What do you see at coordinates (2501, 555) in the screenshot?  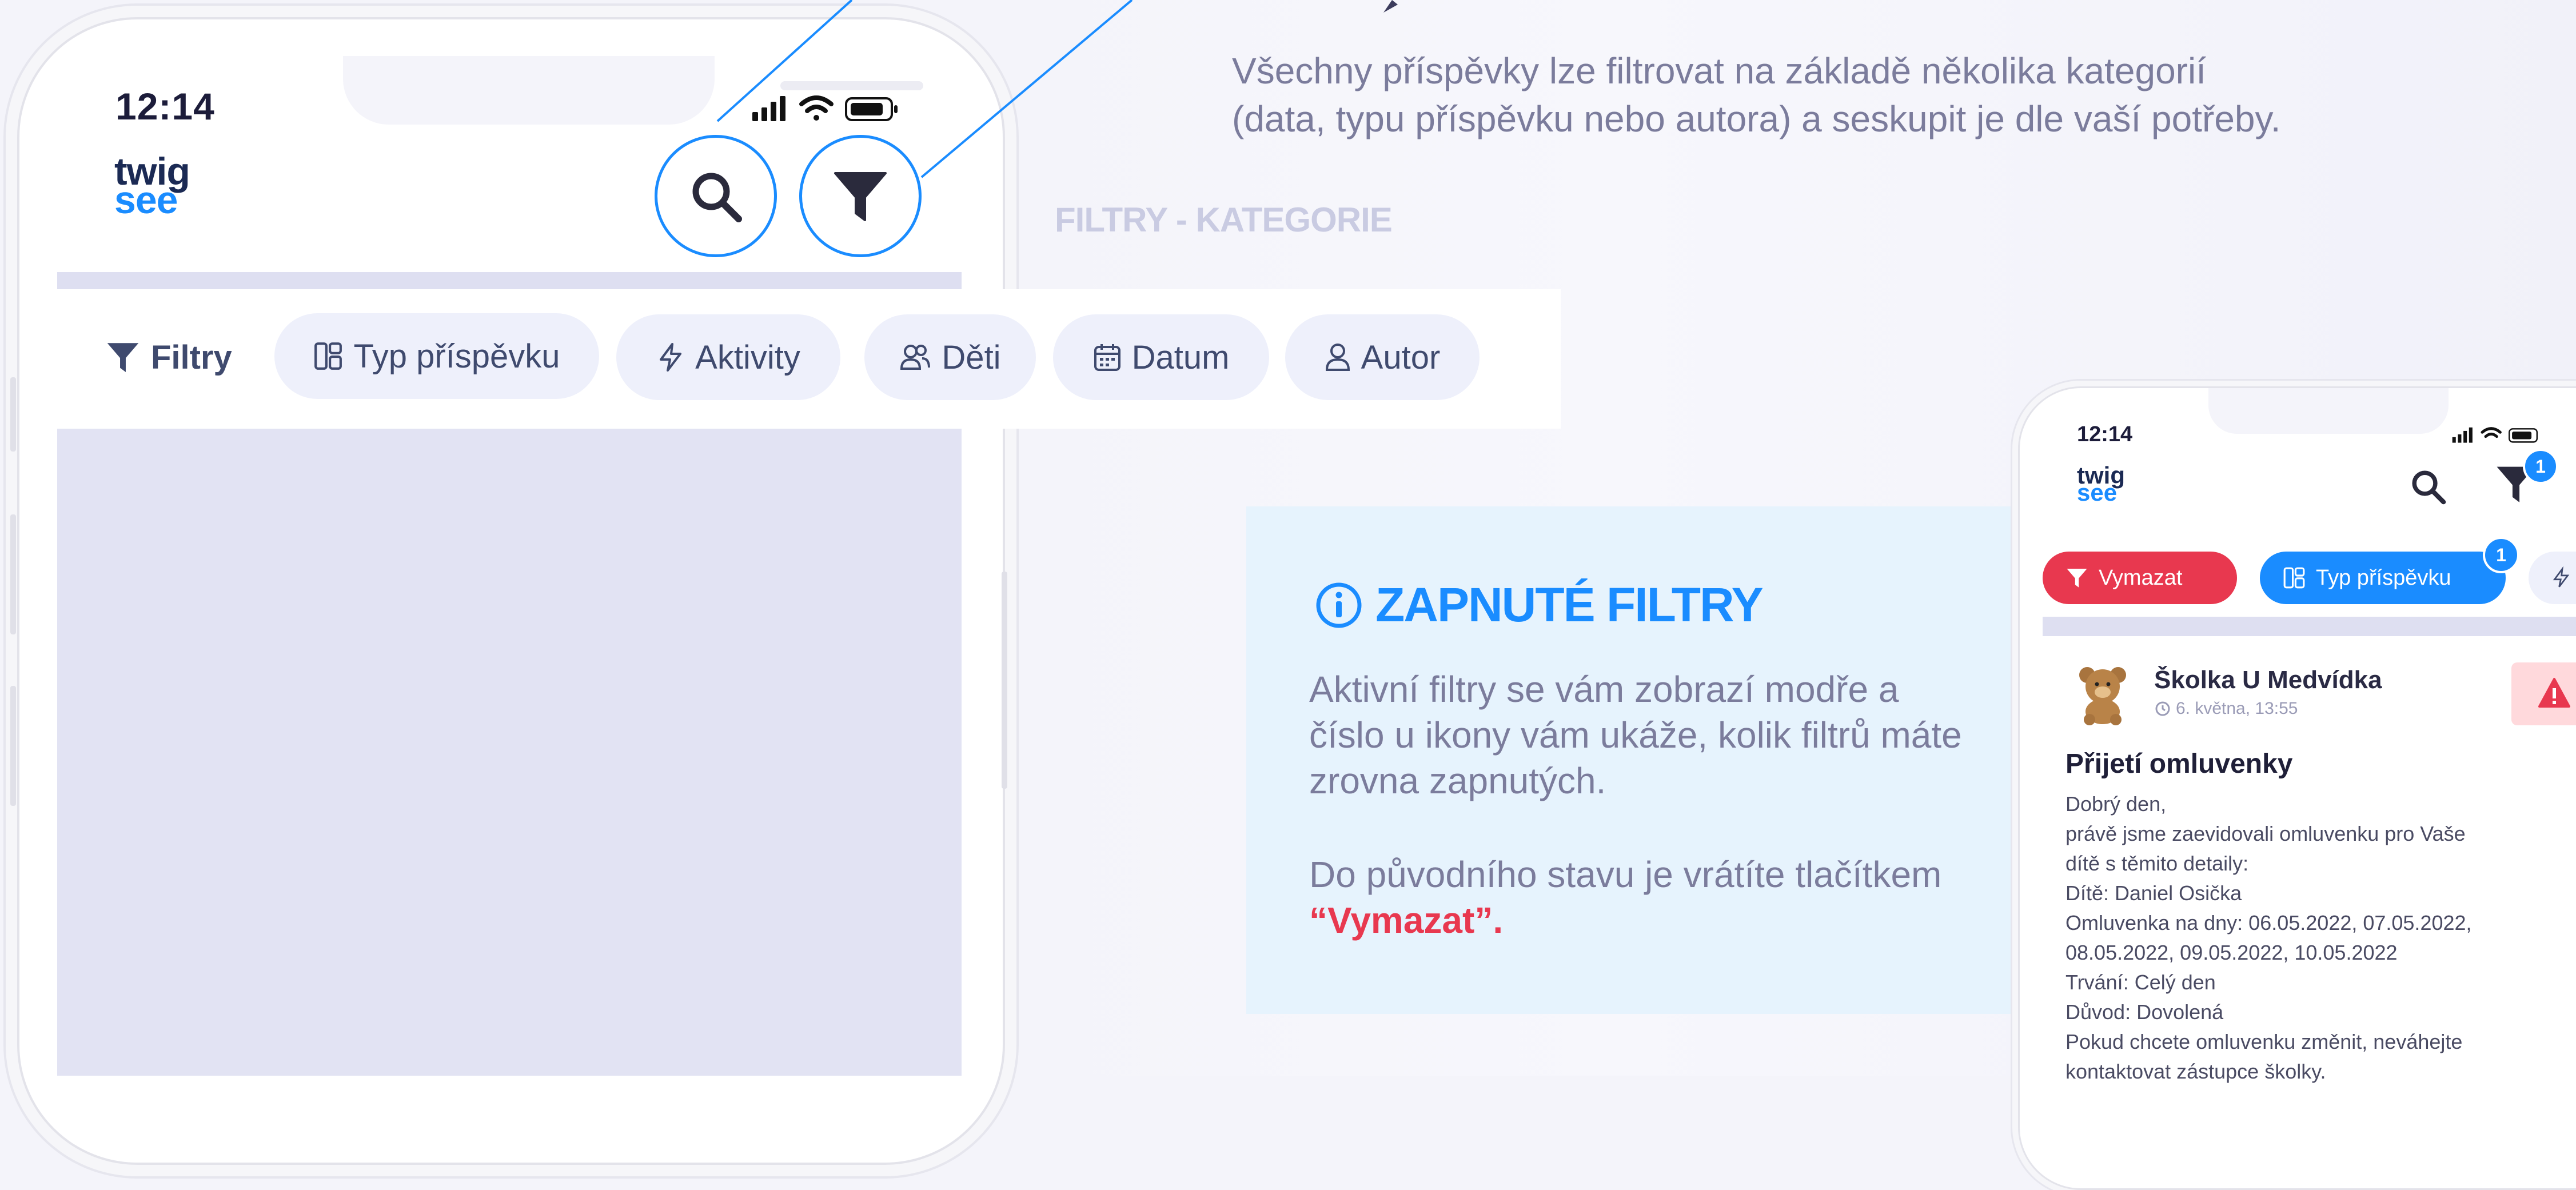 I see `chip-count-badge: 1` at bounding box center [2501, 555].